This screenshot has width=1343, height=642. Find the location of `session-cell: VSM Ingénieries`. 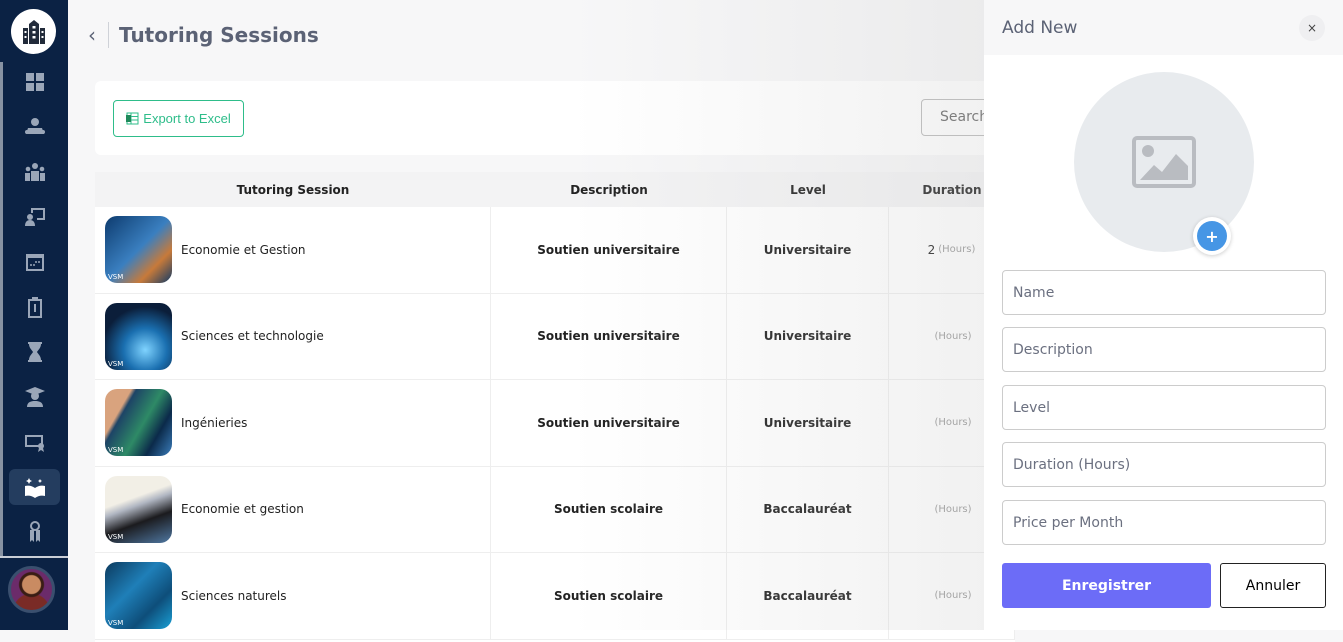

session-cell: VSM Ingénieries is located at coordinates (293, 423).